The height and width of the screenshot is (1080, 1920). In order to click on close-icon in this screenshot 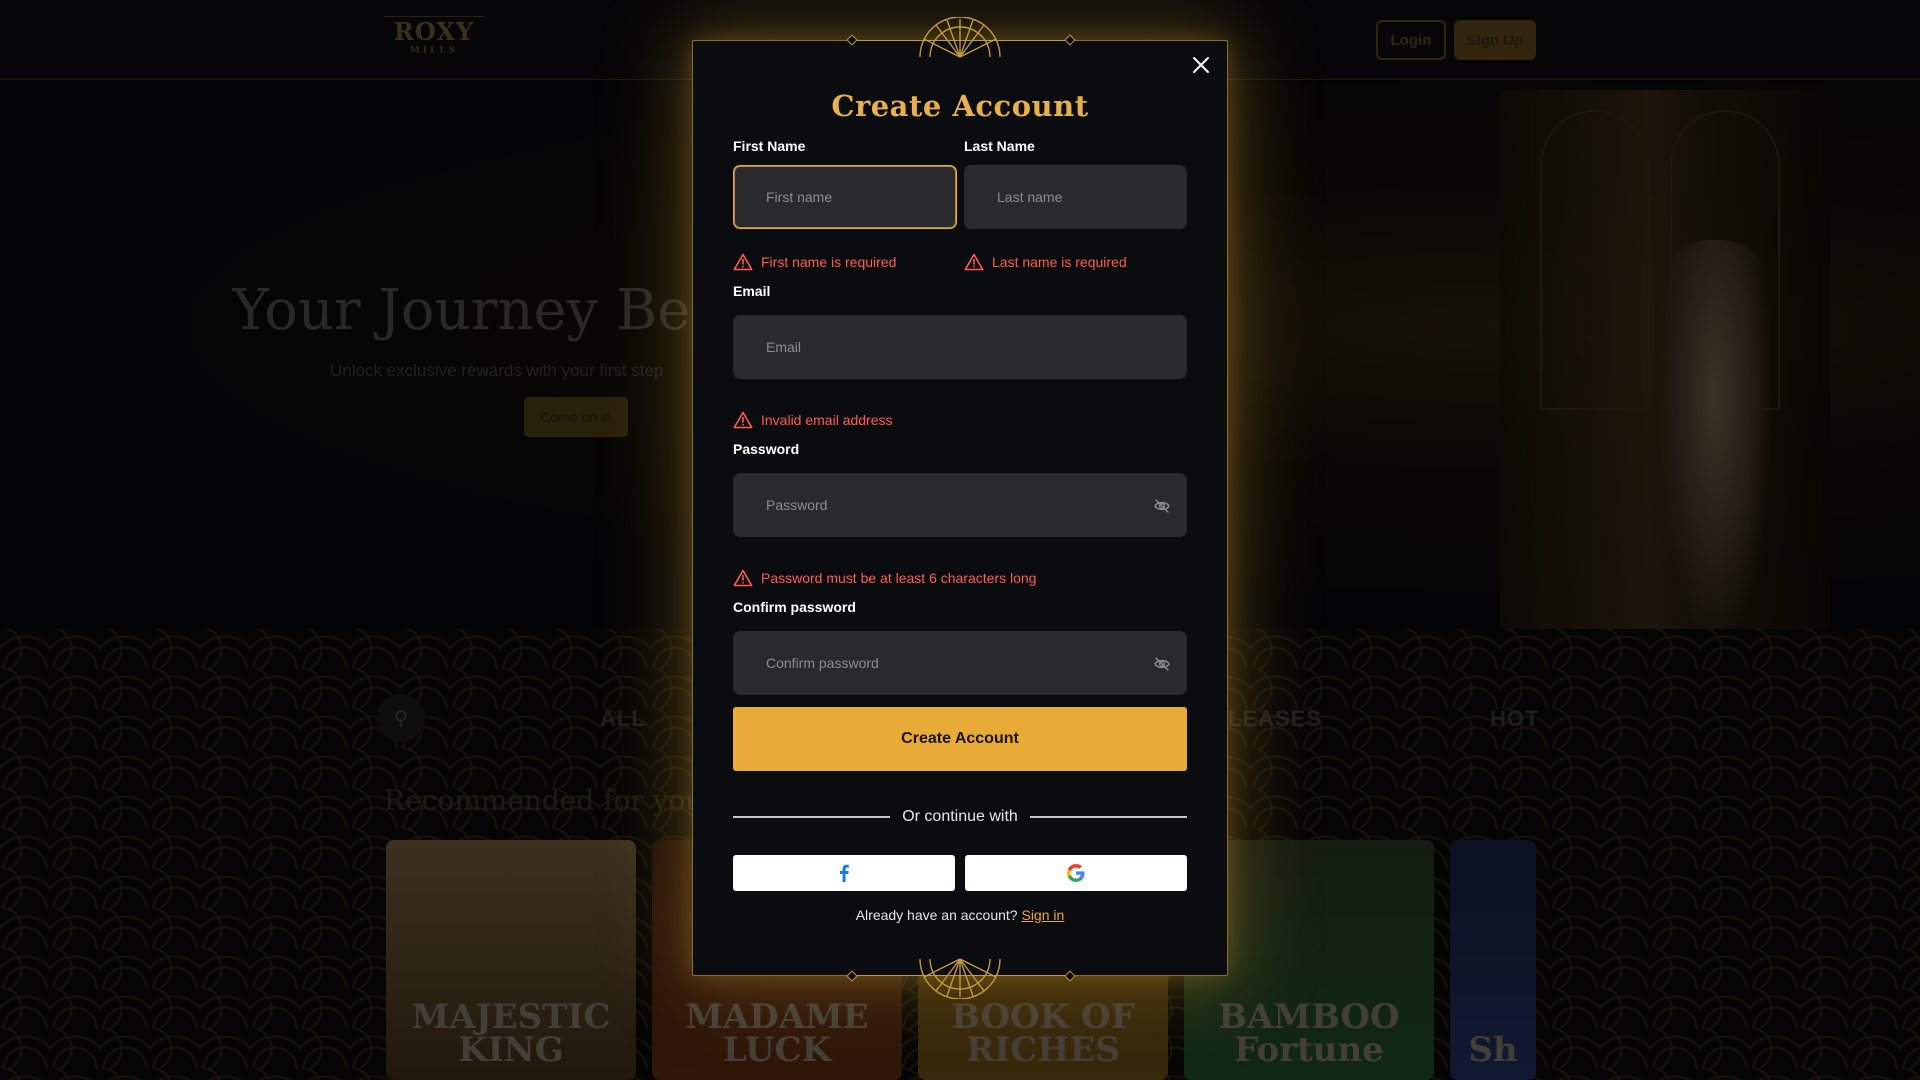, I will do `click(1201, 65)`.